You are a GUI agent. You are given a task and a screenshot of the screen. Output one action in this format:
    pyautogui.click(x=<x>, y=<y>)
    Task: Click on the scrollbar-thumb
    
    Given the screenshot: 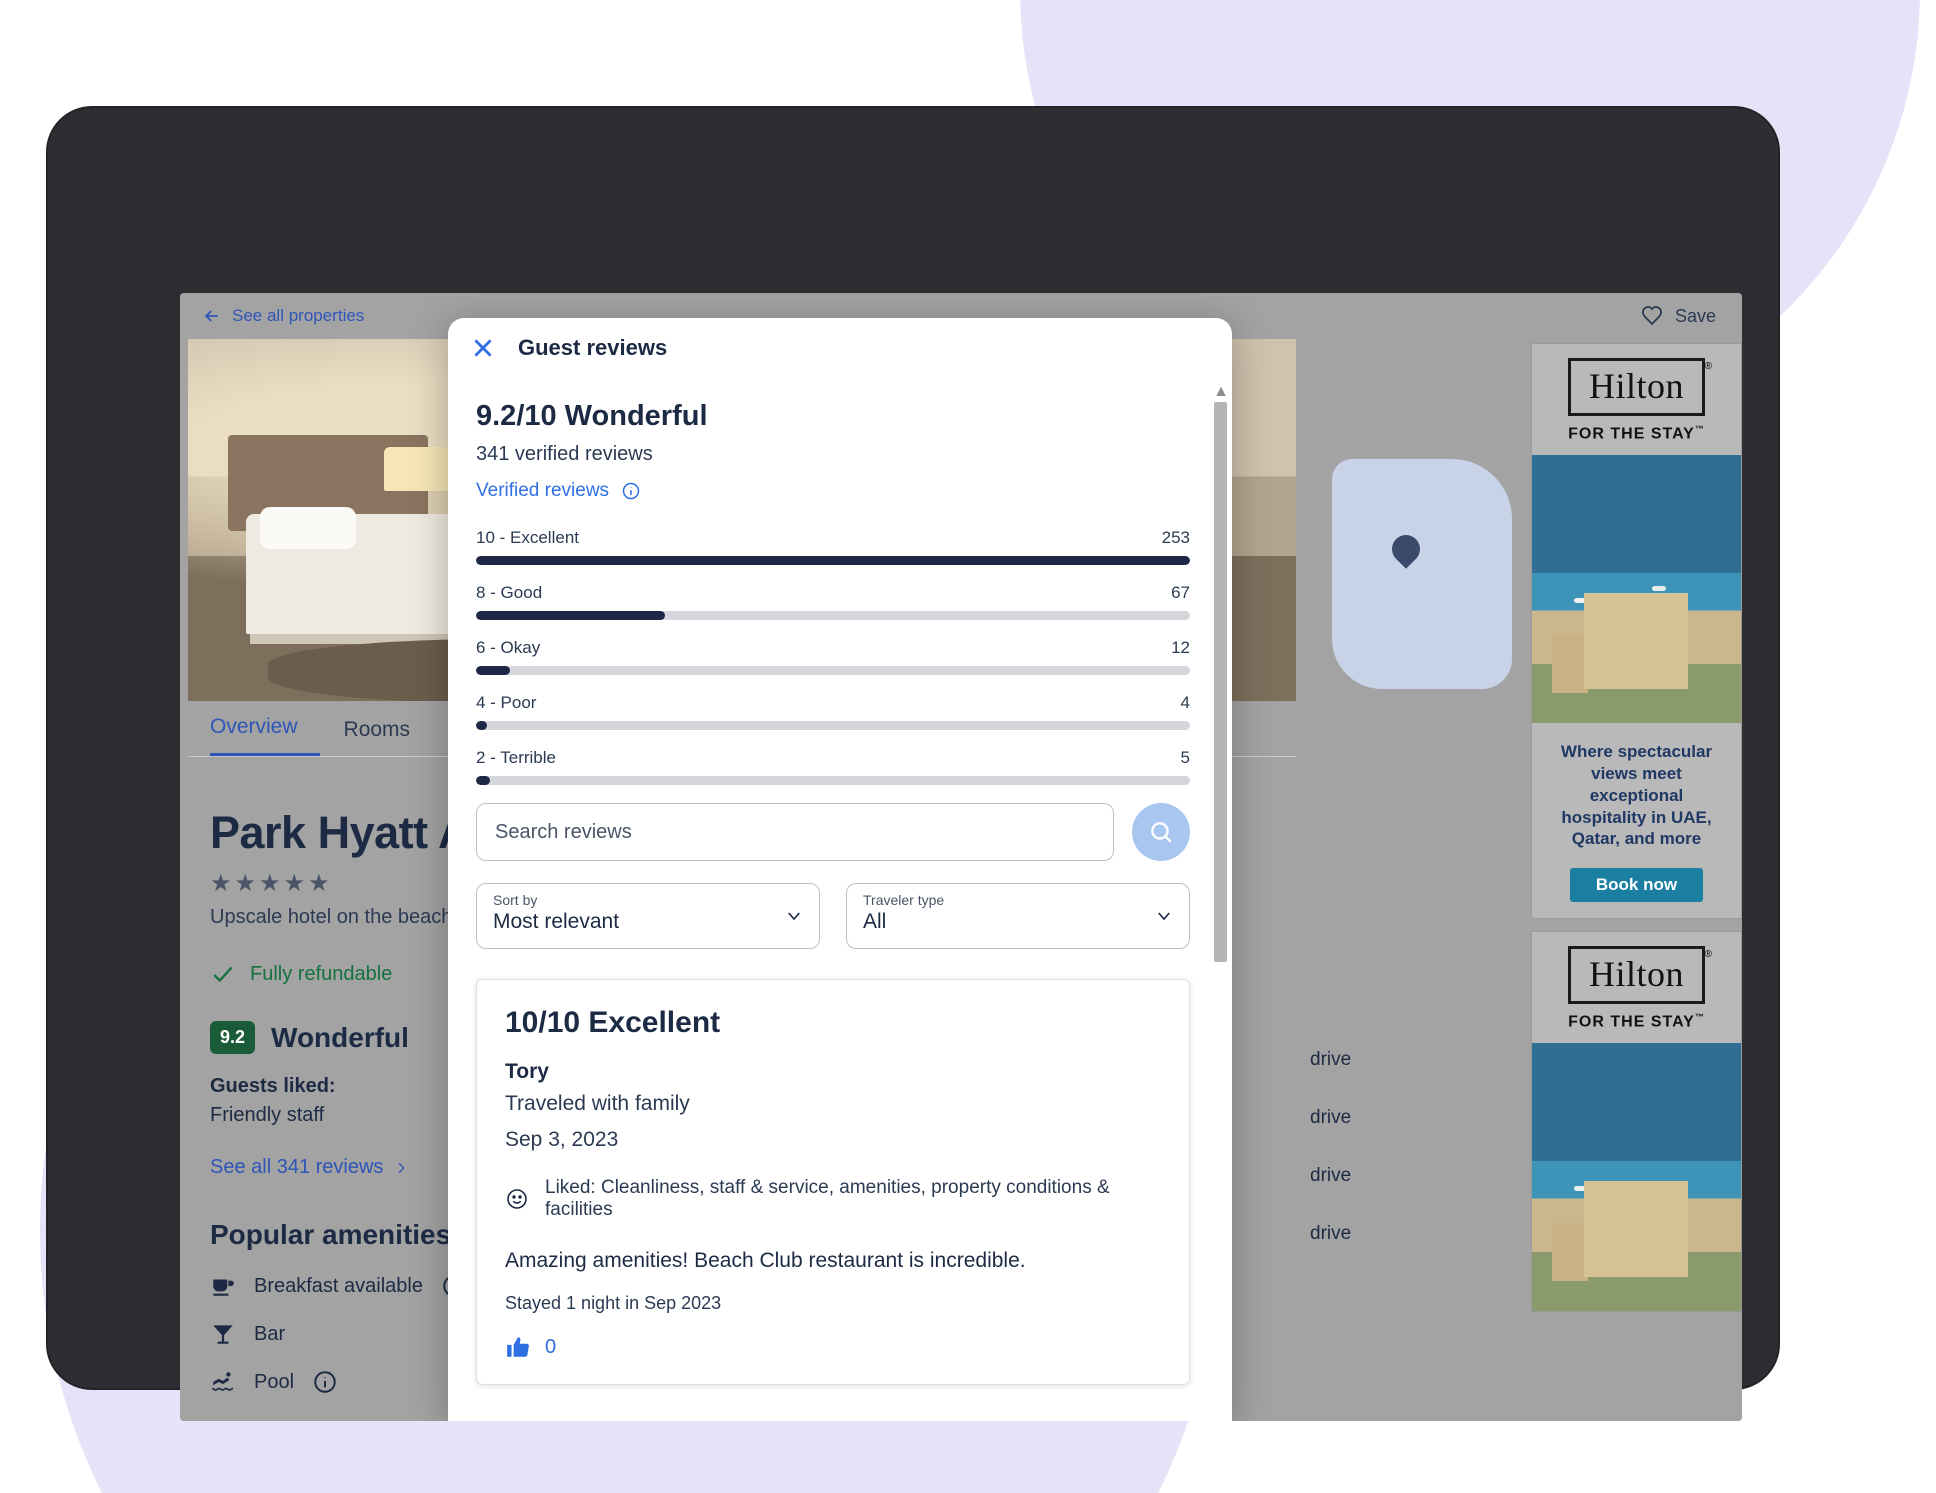 What is the action you would take?
    pyautogui.click(x=1220, y=682)
    